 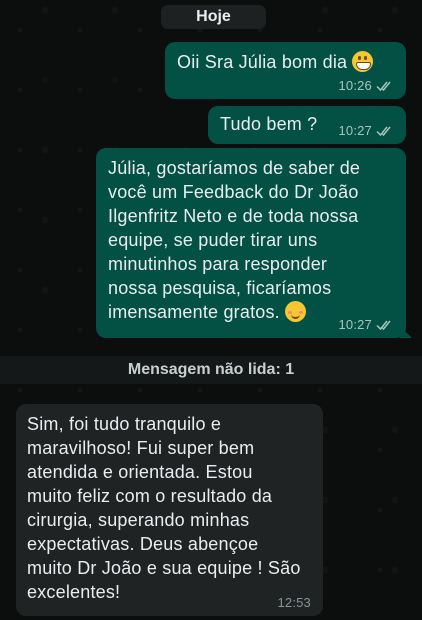 What do you see at coordinates (211, 370) in the screenshot?
I see `unread-messages-divider: Mensagem não lida: 1` at bounding box center [211, 370].